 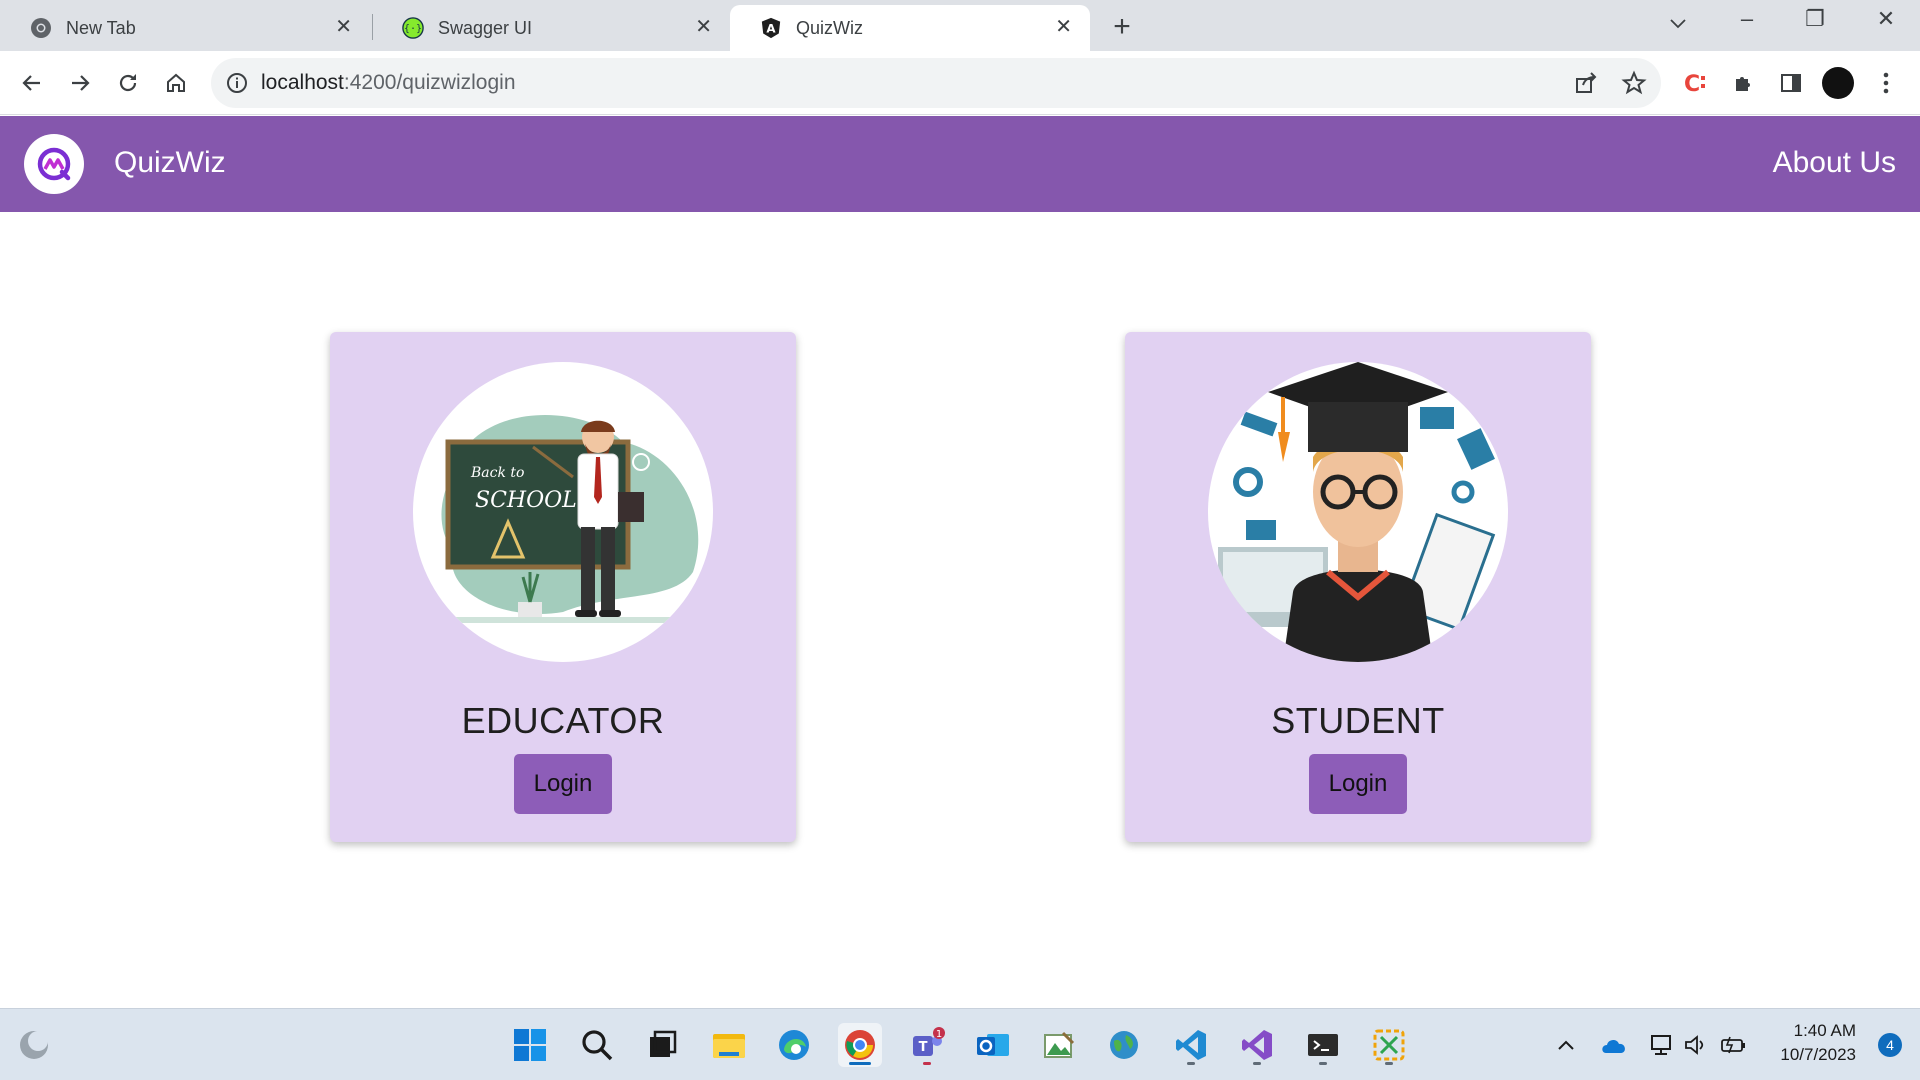 I want to click on search-icon, so click(x=597, y=1045).